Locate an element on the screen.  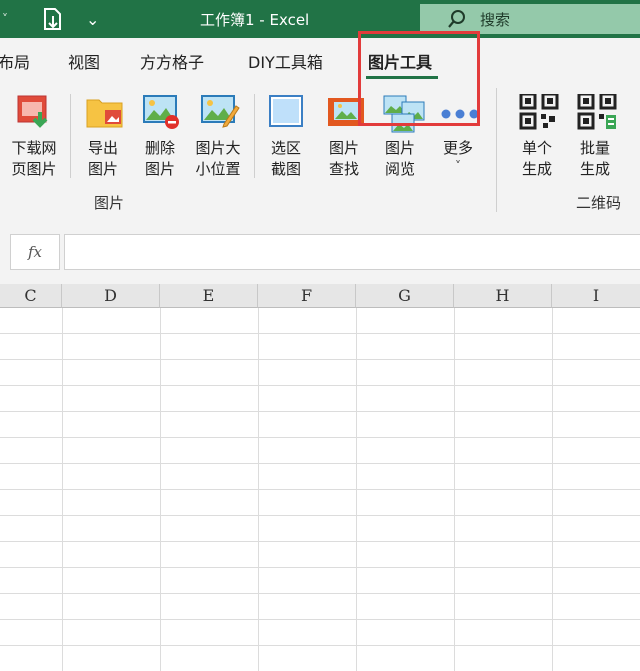
qat-dropdown-icon: ˅ is located at coordinates (5, 19).